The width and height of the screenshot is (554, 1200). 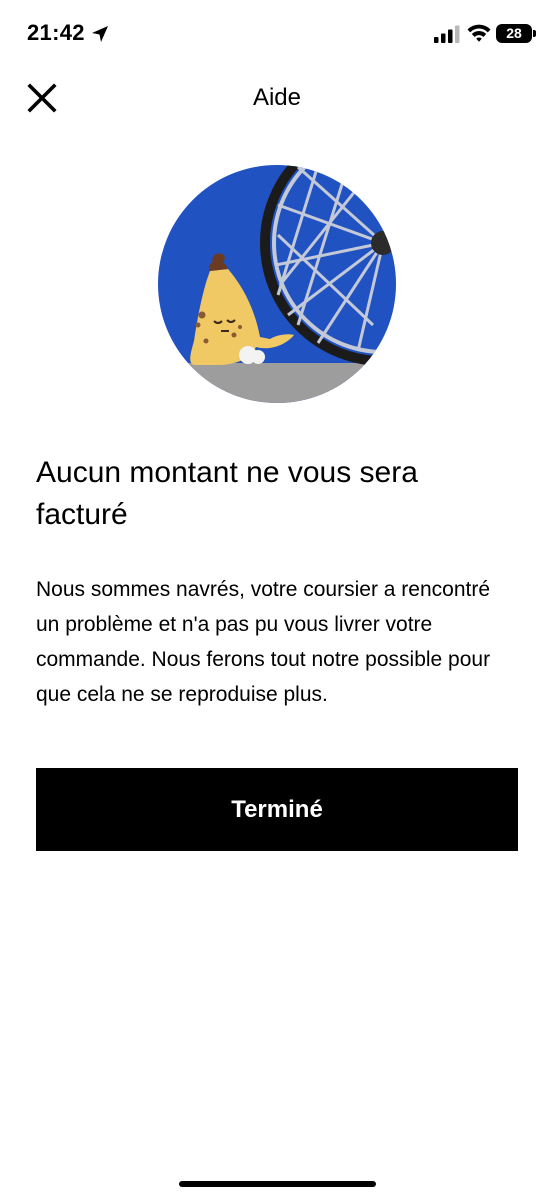 What do you see at coordinates (514, 33) in the screenshot?
I see `battery-icon: 28` at bounding box center [514, 33].